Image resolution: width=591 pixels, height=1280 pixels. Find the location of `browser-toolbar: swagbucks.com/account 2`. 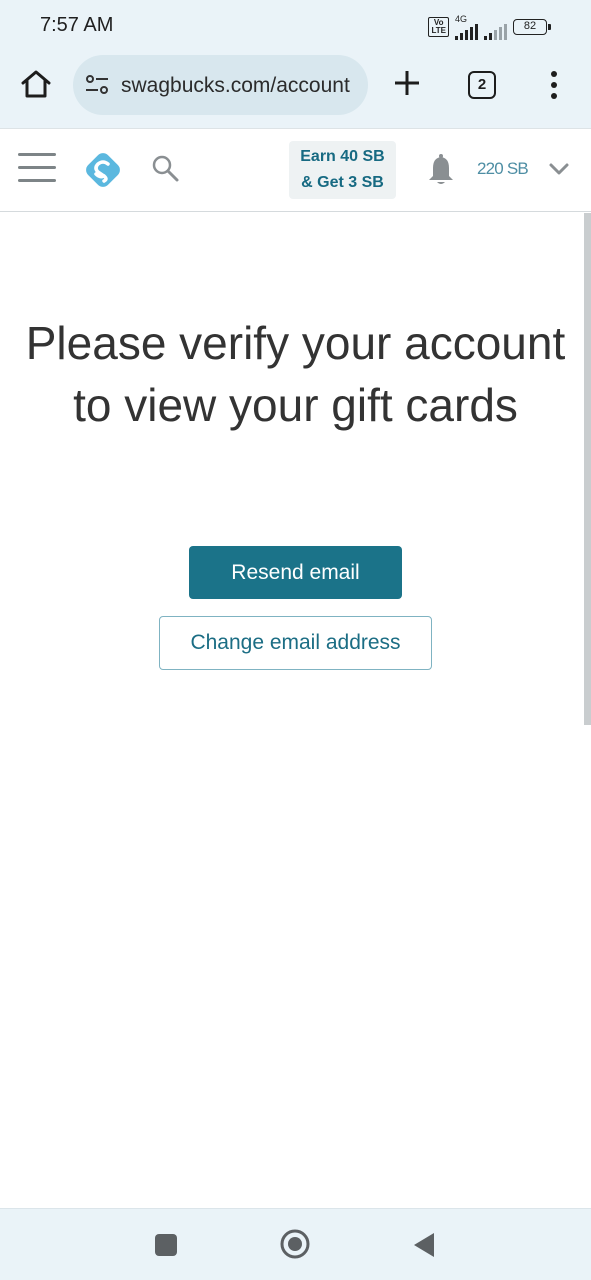

browser-toolbar: swagbucks.com/account 2 is located at coordinates (295, 85).